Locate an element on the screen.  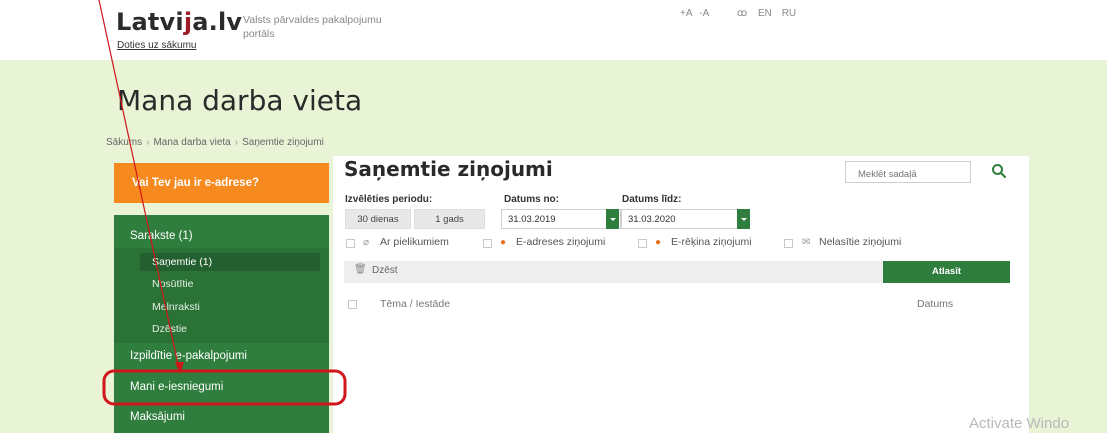
annotation-highlight-box is located at coordinates (224, 387).